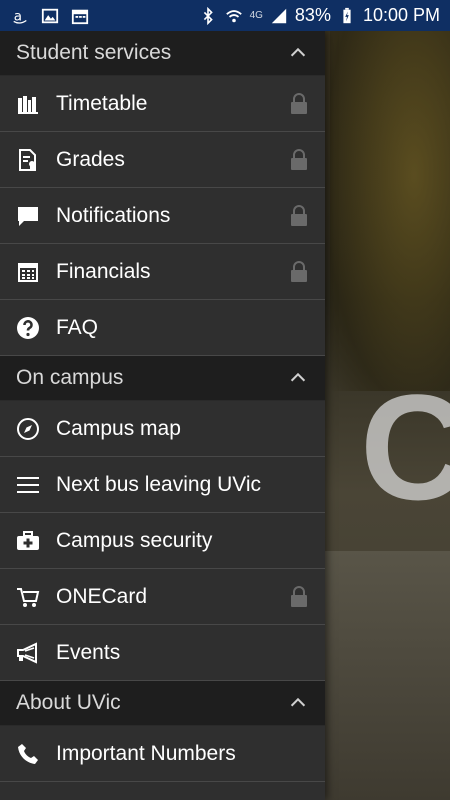  What do you see at coordinates (68, 702) in the screenshot?
I see `section-title: About UVic` at bounding box center [68, 702].